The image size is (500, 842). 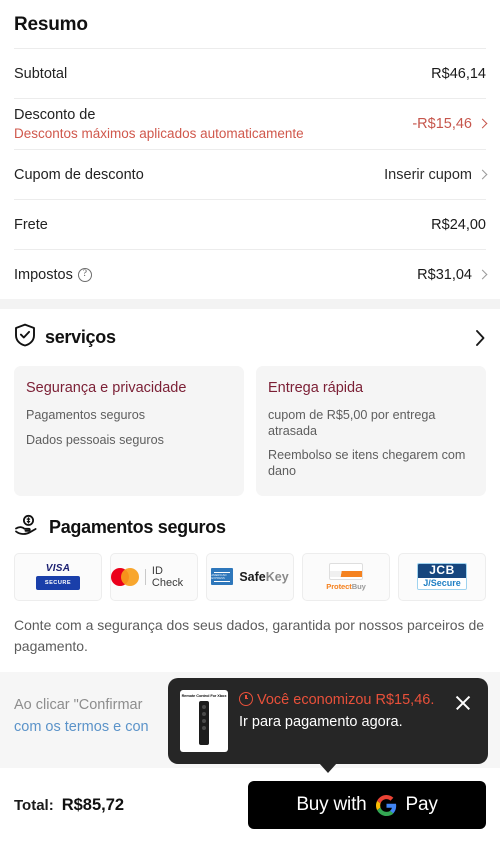 I want to click on total-bar: Total: R$85,72 Buy with Pay, so click(x=250, y=805).